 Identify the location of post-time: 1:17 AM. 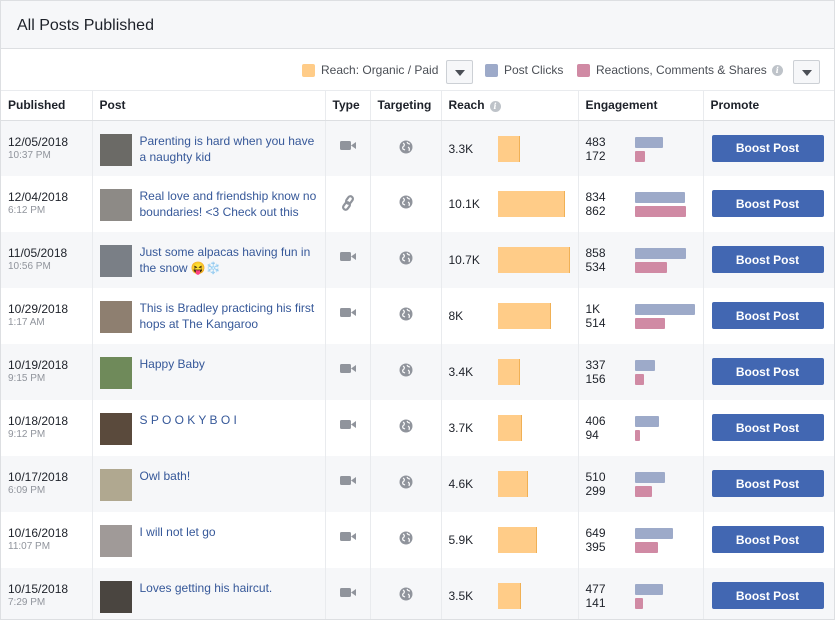
(26, 322).